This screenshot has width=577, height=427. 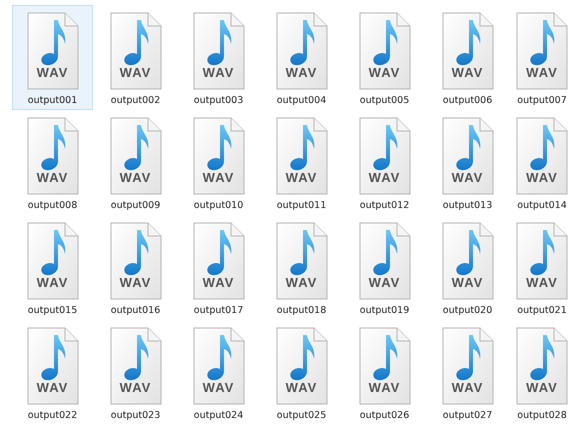 I want to click on file-item: WAV output021, so click(x=542, y=267).